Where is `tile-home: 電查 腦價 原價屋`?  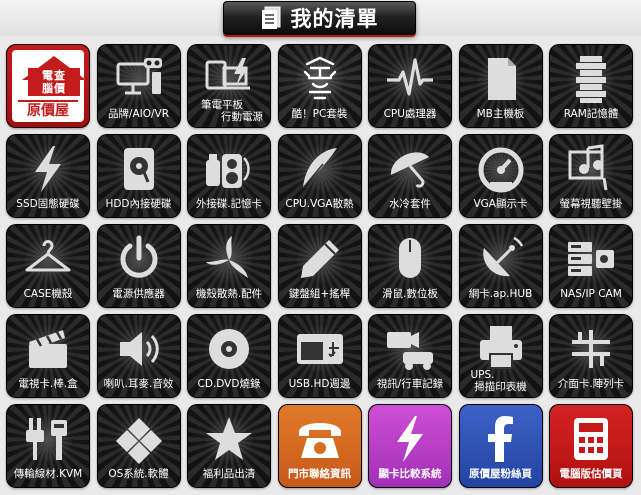
tile-home: 電查 腦價 原價屋 is located at coordinates (48, 86).